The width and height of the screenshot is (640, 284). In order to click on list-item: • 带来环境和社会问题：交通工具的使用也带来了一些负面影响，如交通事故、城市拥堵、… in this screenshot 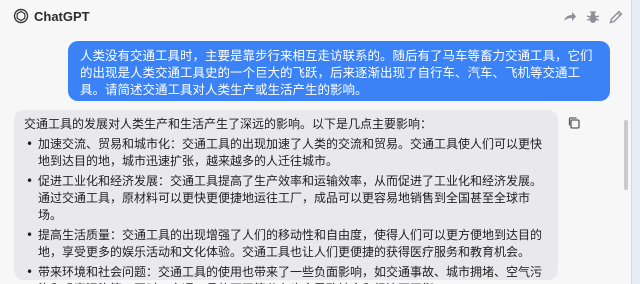, I will do `click(286, 274)`.